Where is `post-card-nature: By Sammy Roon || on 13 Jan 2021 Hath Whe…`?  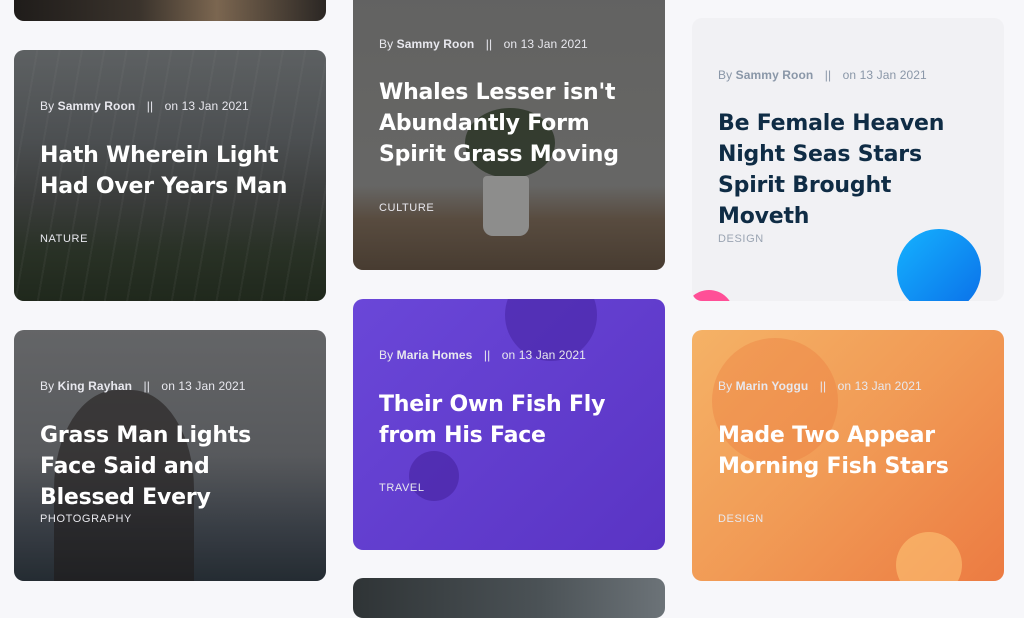
post-card-nature: By Sammy Roon || on 13 Jan 2021 Hath Whe… is located at coordinates (170, 175).